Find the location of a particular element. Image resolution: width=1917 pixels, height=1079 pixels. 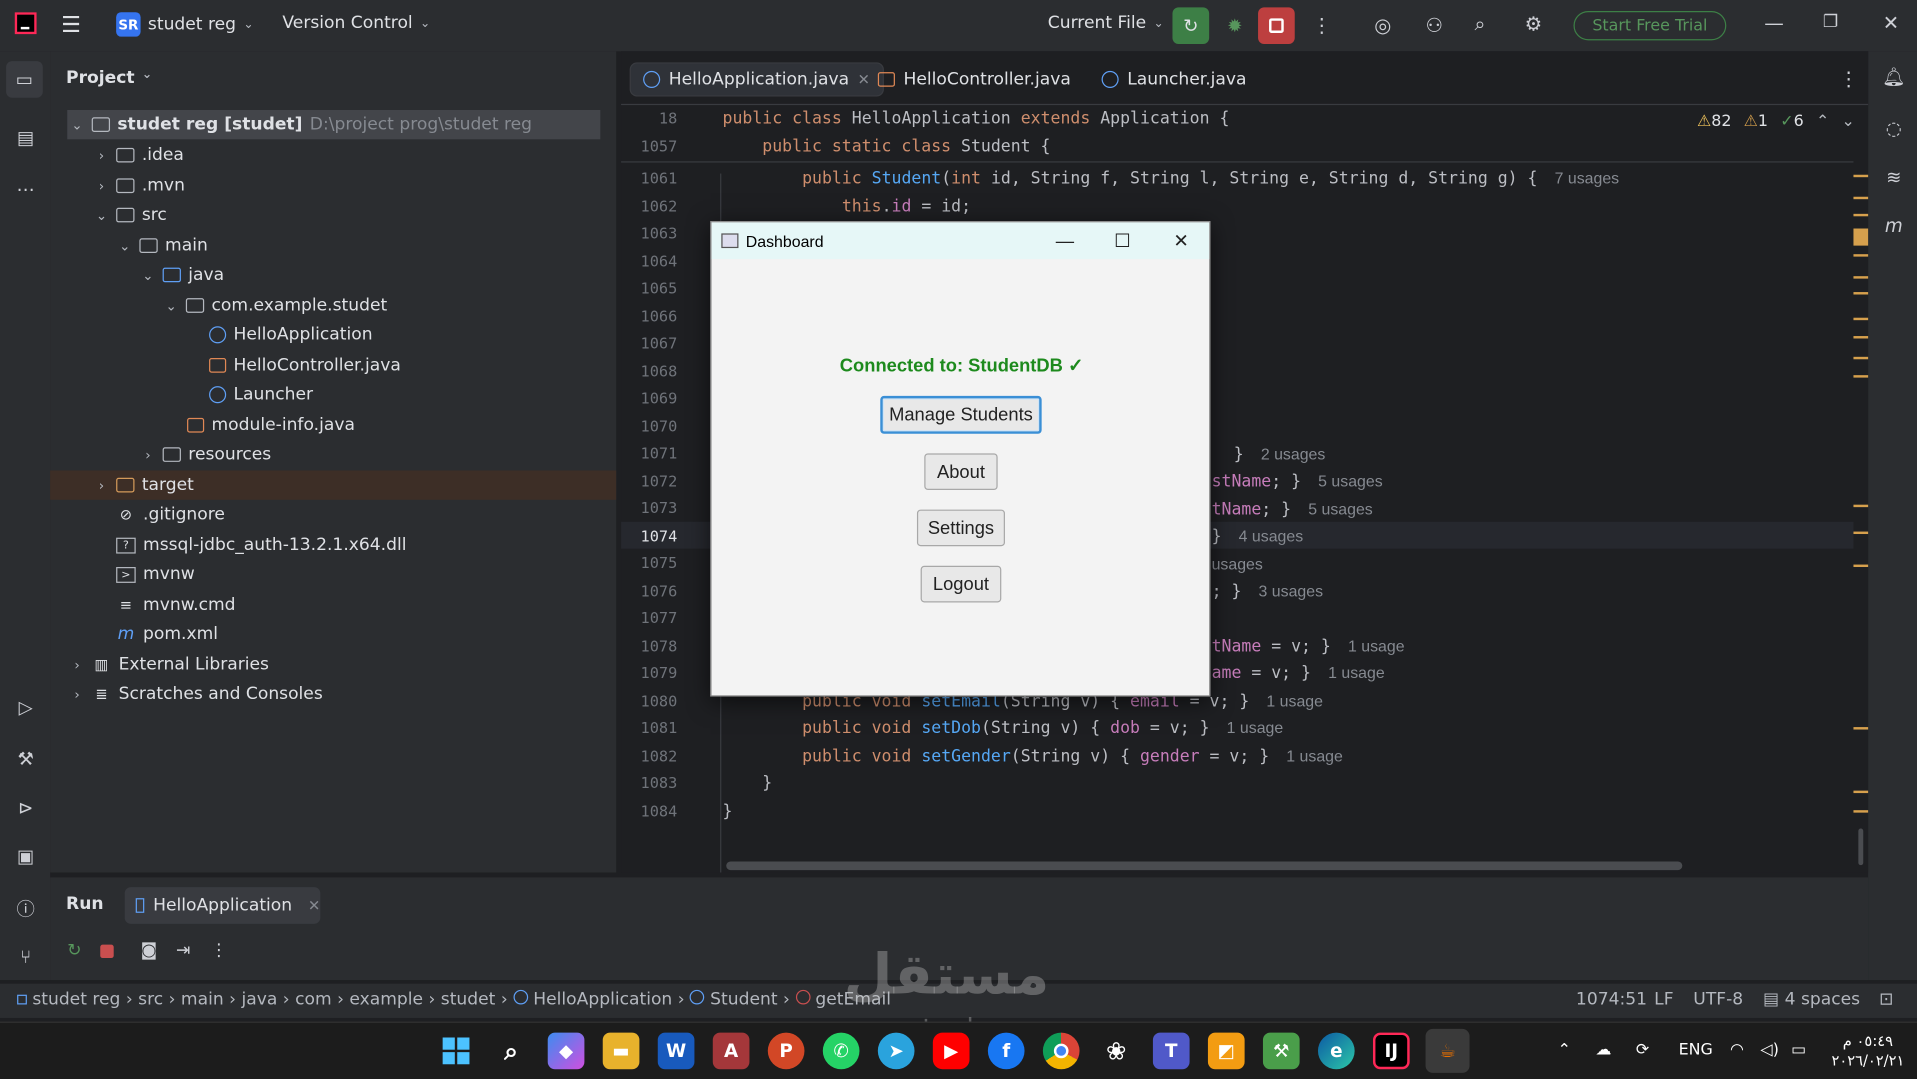

facebook-icon: f is located at coordinates (1006, 1051).